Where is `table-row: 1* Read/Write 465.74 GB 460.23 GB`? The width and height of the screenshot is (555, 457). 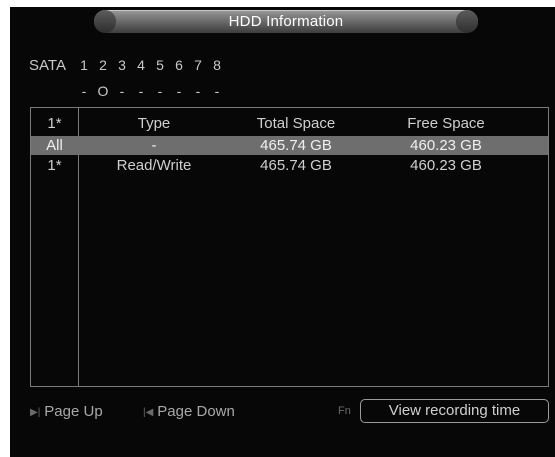 table-row: 1* Read/Write 465.74 GB 460.23 GB is located at coordinates (289, 165).